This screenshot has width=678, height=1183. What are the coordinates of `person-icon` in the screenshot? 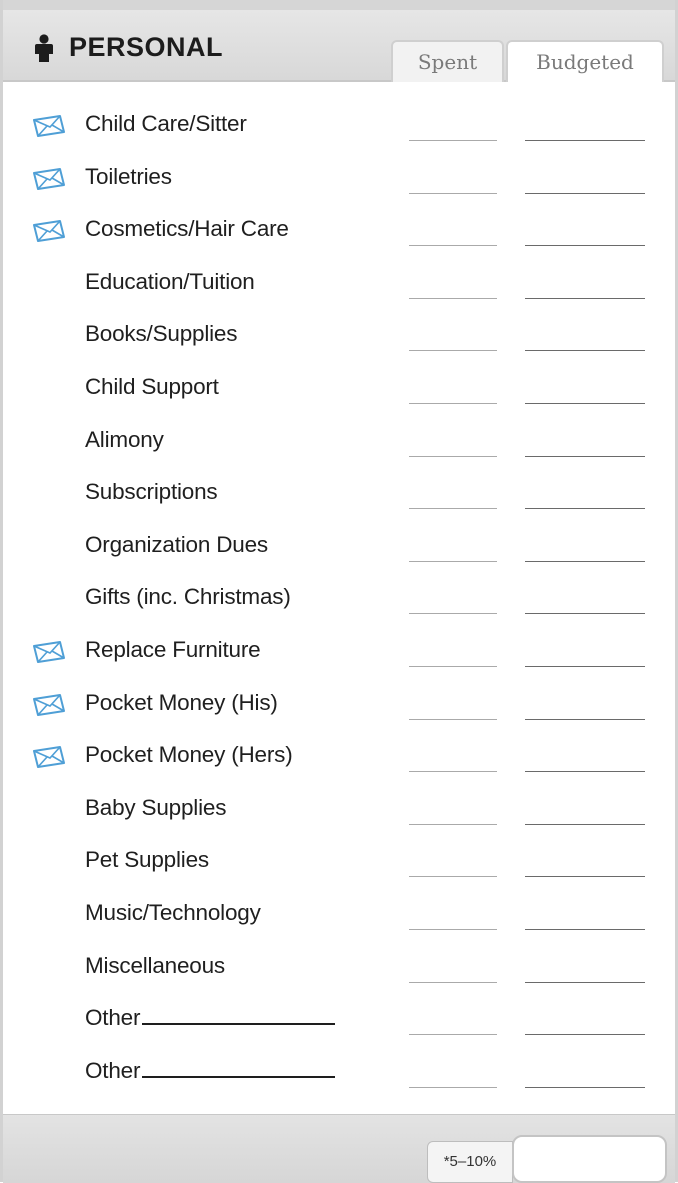 It's located at (44, 47).